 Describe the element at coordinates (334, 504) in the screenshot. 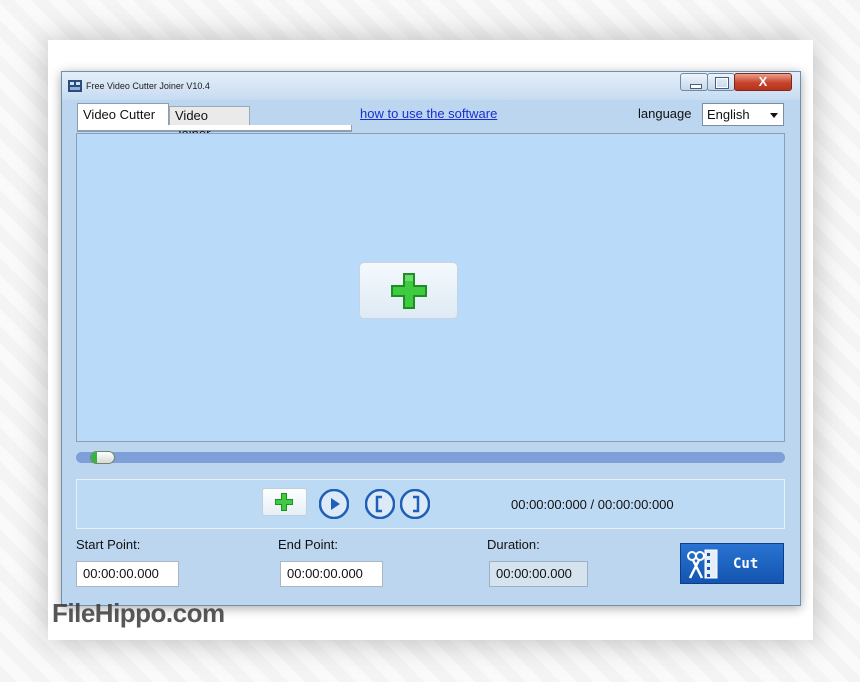

I see `play-button` at that location.